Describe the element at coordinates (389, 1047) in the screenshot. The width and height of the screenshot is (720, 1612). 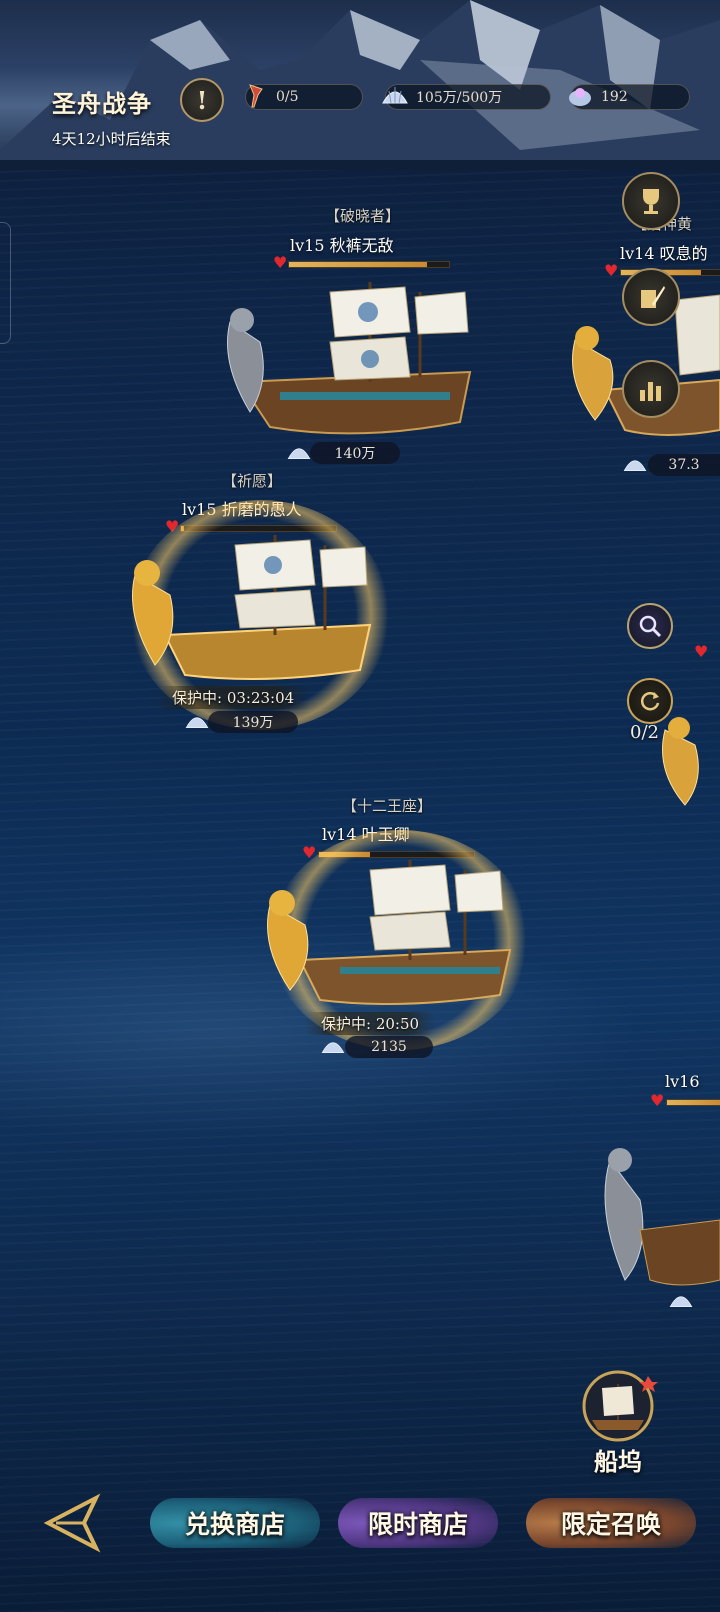
I see `ship-value: 2135` at that location.